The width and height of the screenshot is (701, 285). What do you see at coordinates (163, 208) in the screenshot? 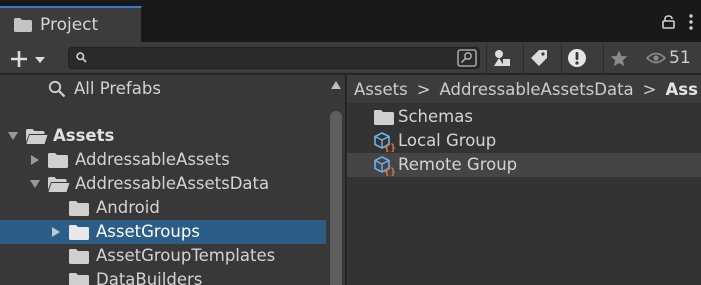
I see `tree-item-android: Android` at bounding box center [163, 208].